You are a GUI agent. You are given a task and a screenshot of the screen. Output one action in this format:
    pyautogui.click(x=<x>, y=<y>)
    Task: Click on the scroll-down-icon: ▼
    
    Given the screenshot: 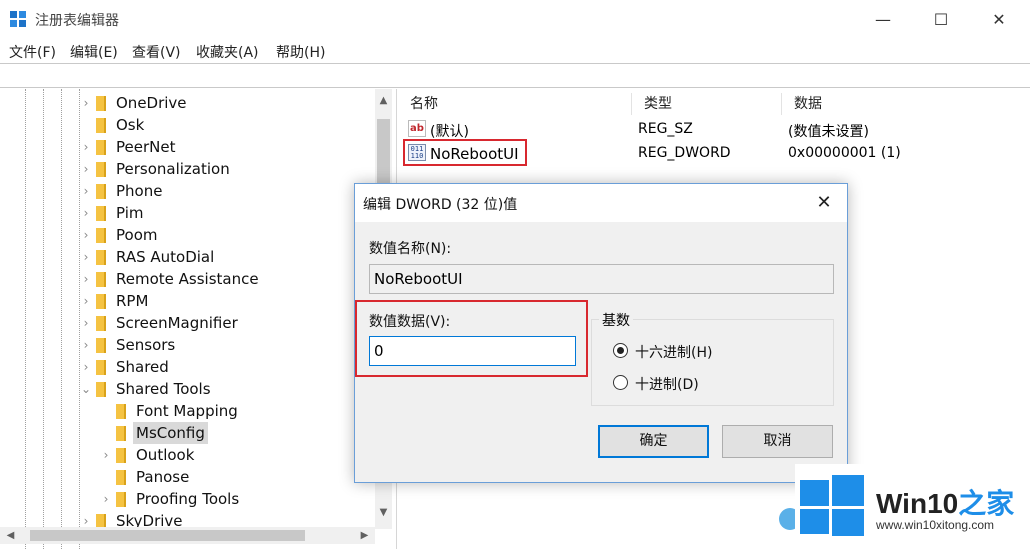 What is the action you would take?
    pyautogui.click(x=383, y=512)
    